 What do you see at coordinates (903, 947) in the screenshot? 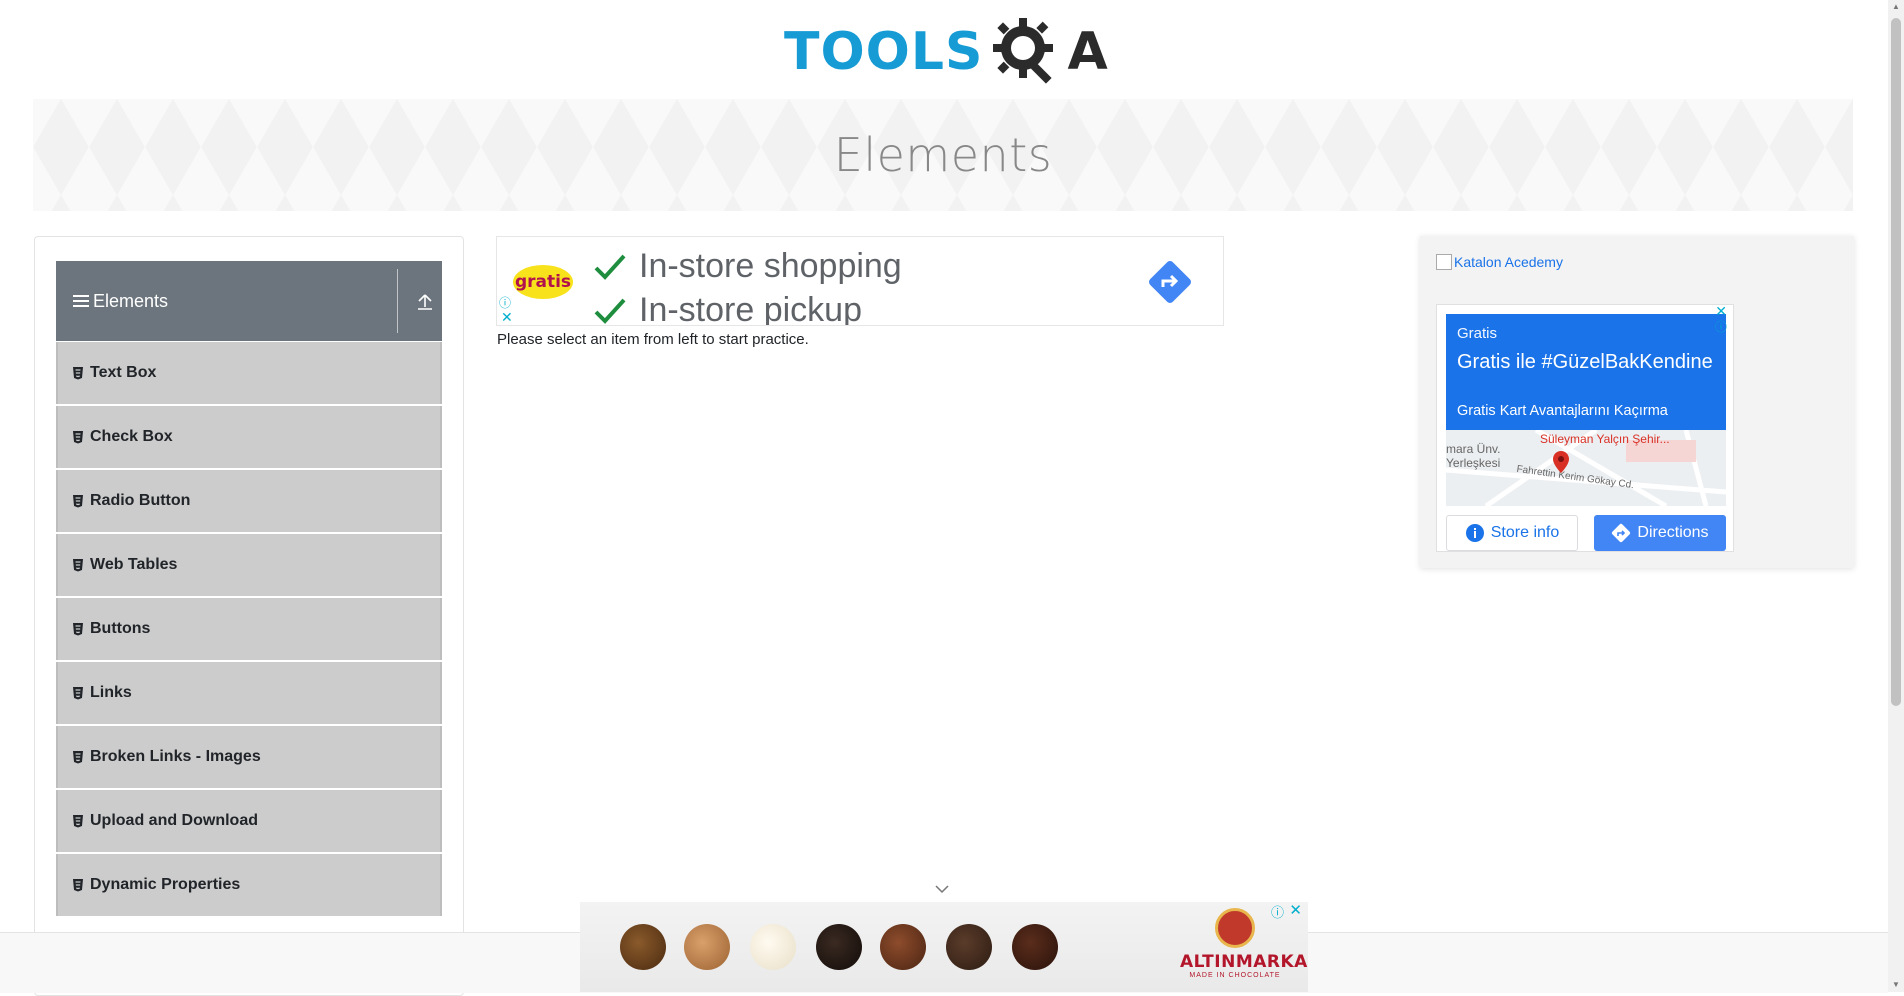
I see `cocoa-beans-image` at bounding box center [903, 947].